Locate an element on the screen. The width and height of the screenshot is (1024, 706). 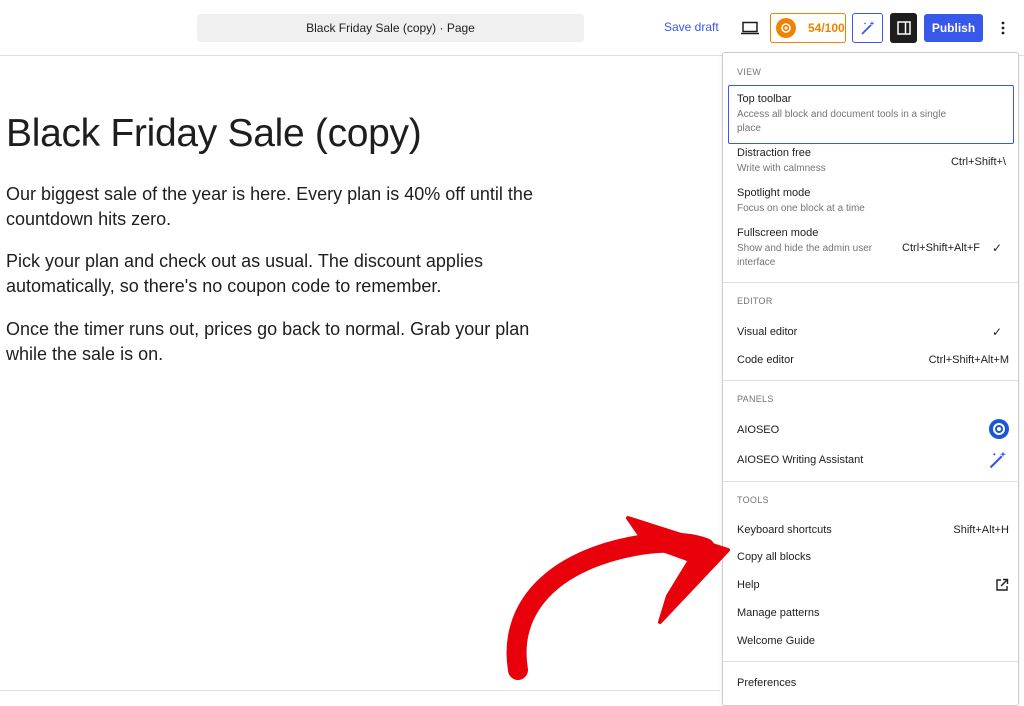
item-label: Preferences is located at coordinates (767, 683).